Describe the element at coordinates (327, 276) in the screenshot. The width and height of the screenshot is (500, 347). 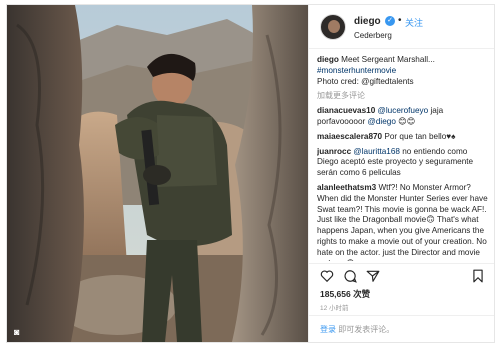
I see `heart-icon` at that location.